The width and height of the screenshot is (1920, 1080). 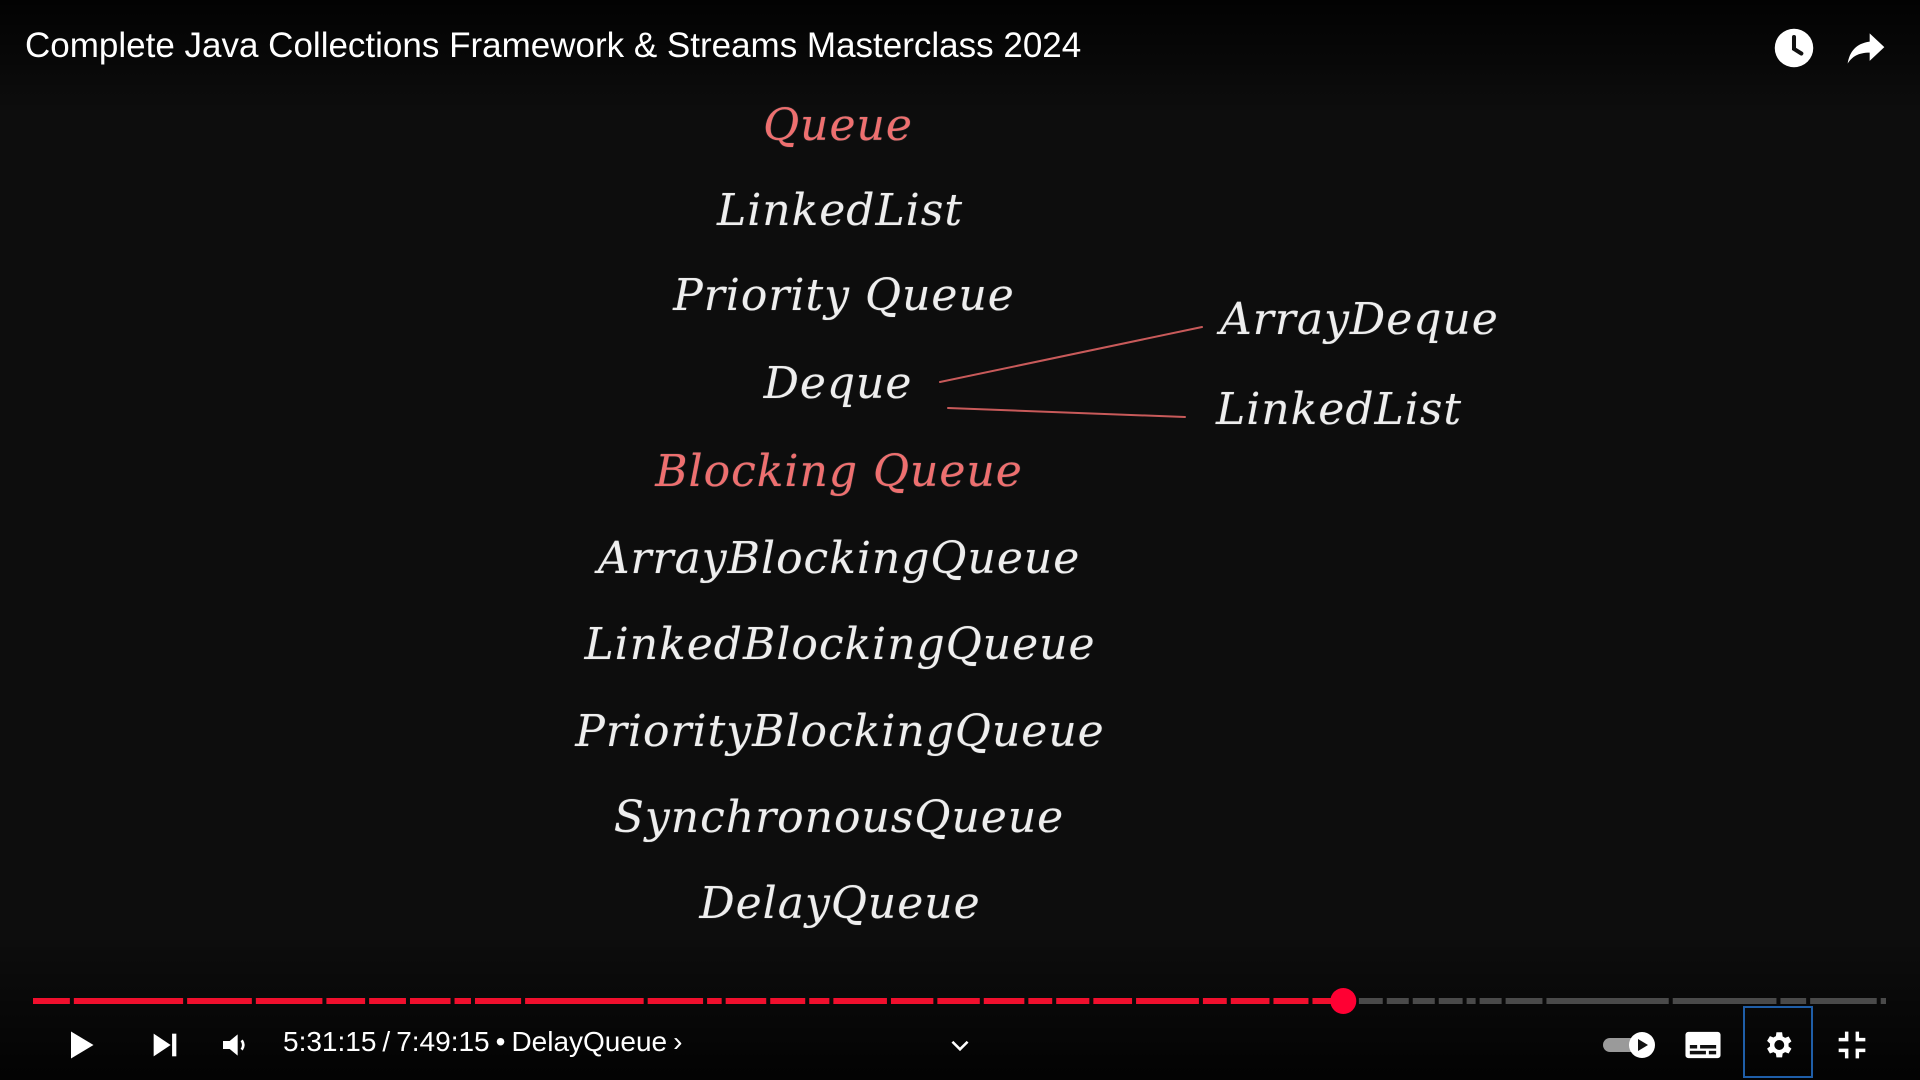 I want to click on subtitles-icon, so click(x=1703, y=1045).